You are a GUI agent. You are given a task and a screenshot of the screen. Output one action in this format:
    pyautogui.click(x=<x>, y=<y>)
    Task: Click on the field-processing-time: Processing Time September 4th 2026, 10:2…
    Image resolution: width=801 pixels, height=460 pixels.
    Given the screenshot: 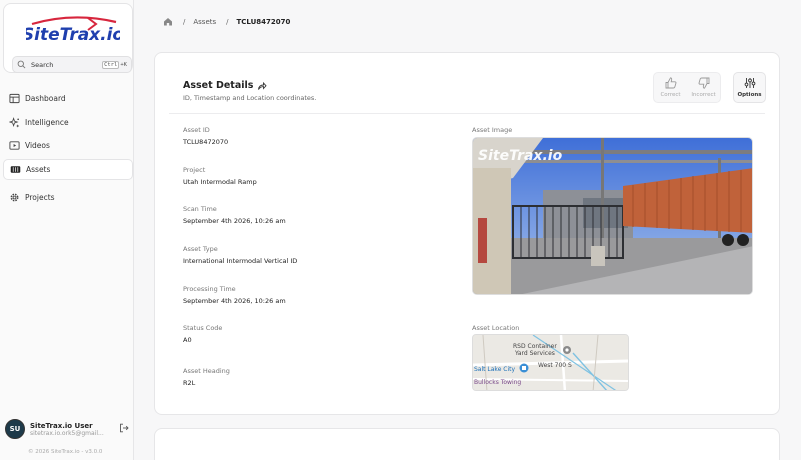 What is the action you would take?
    pyautogui.click(x=234, y=295)
    